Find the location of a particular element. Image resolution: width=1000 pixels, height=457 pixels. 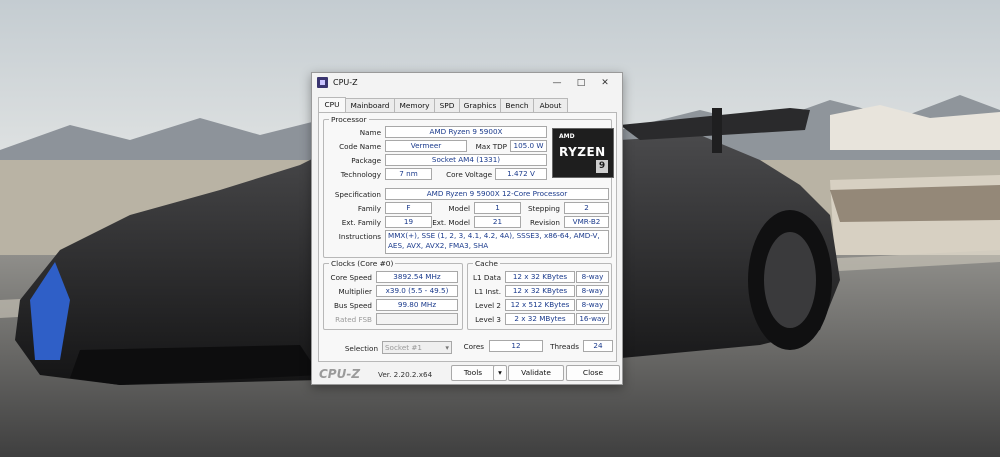

multiplier-label: Multiplier is located at coordinates (355, 291).